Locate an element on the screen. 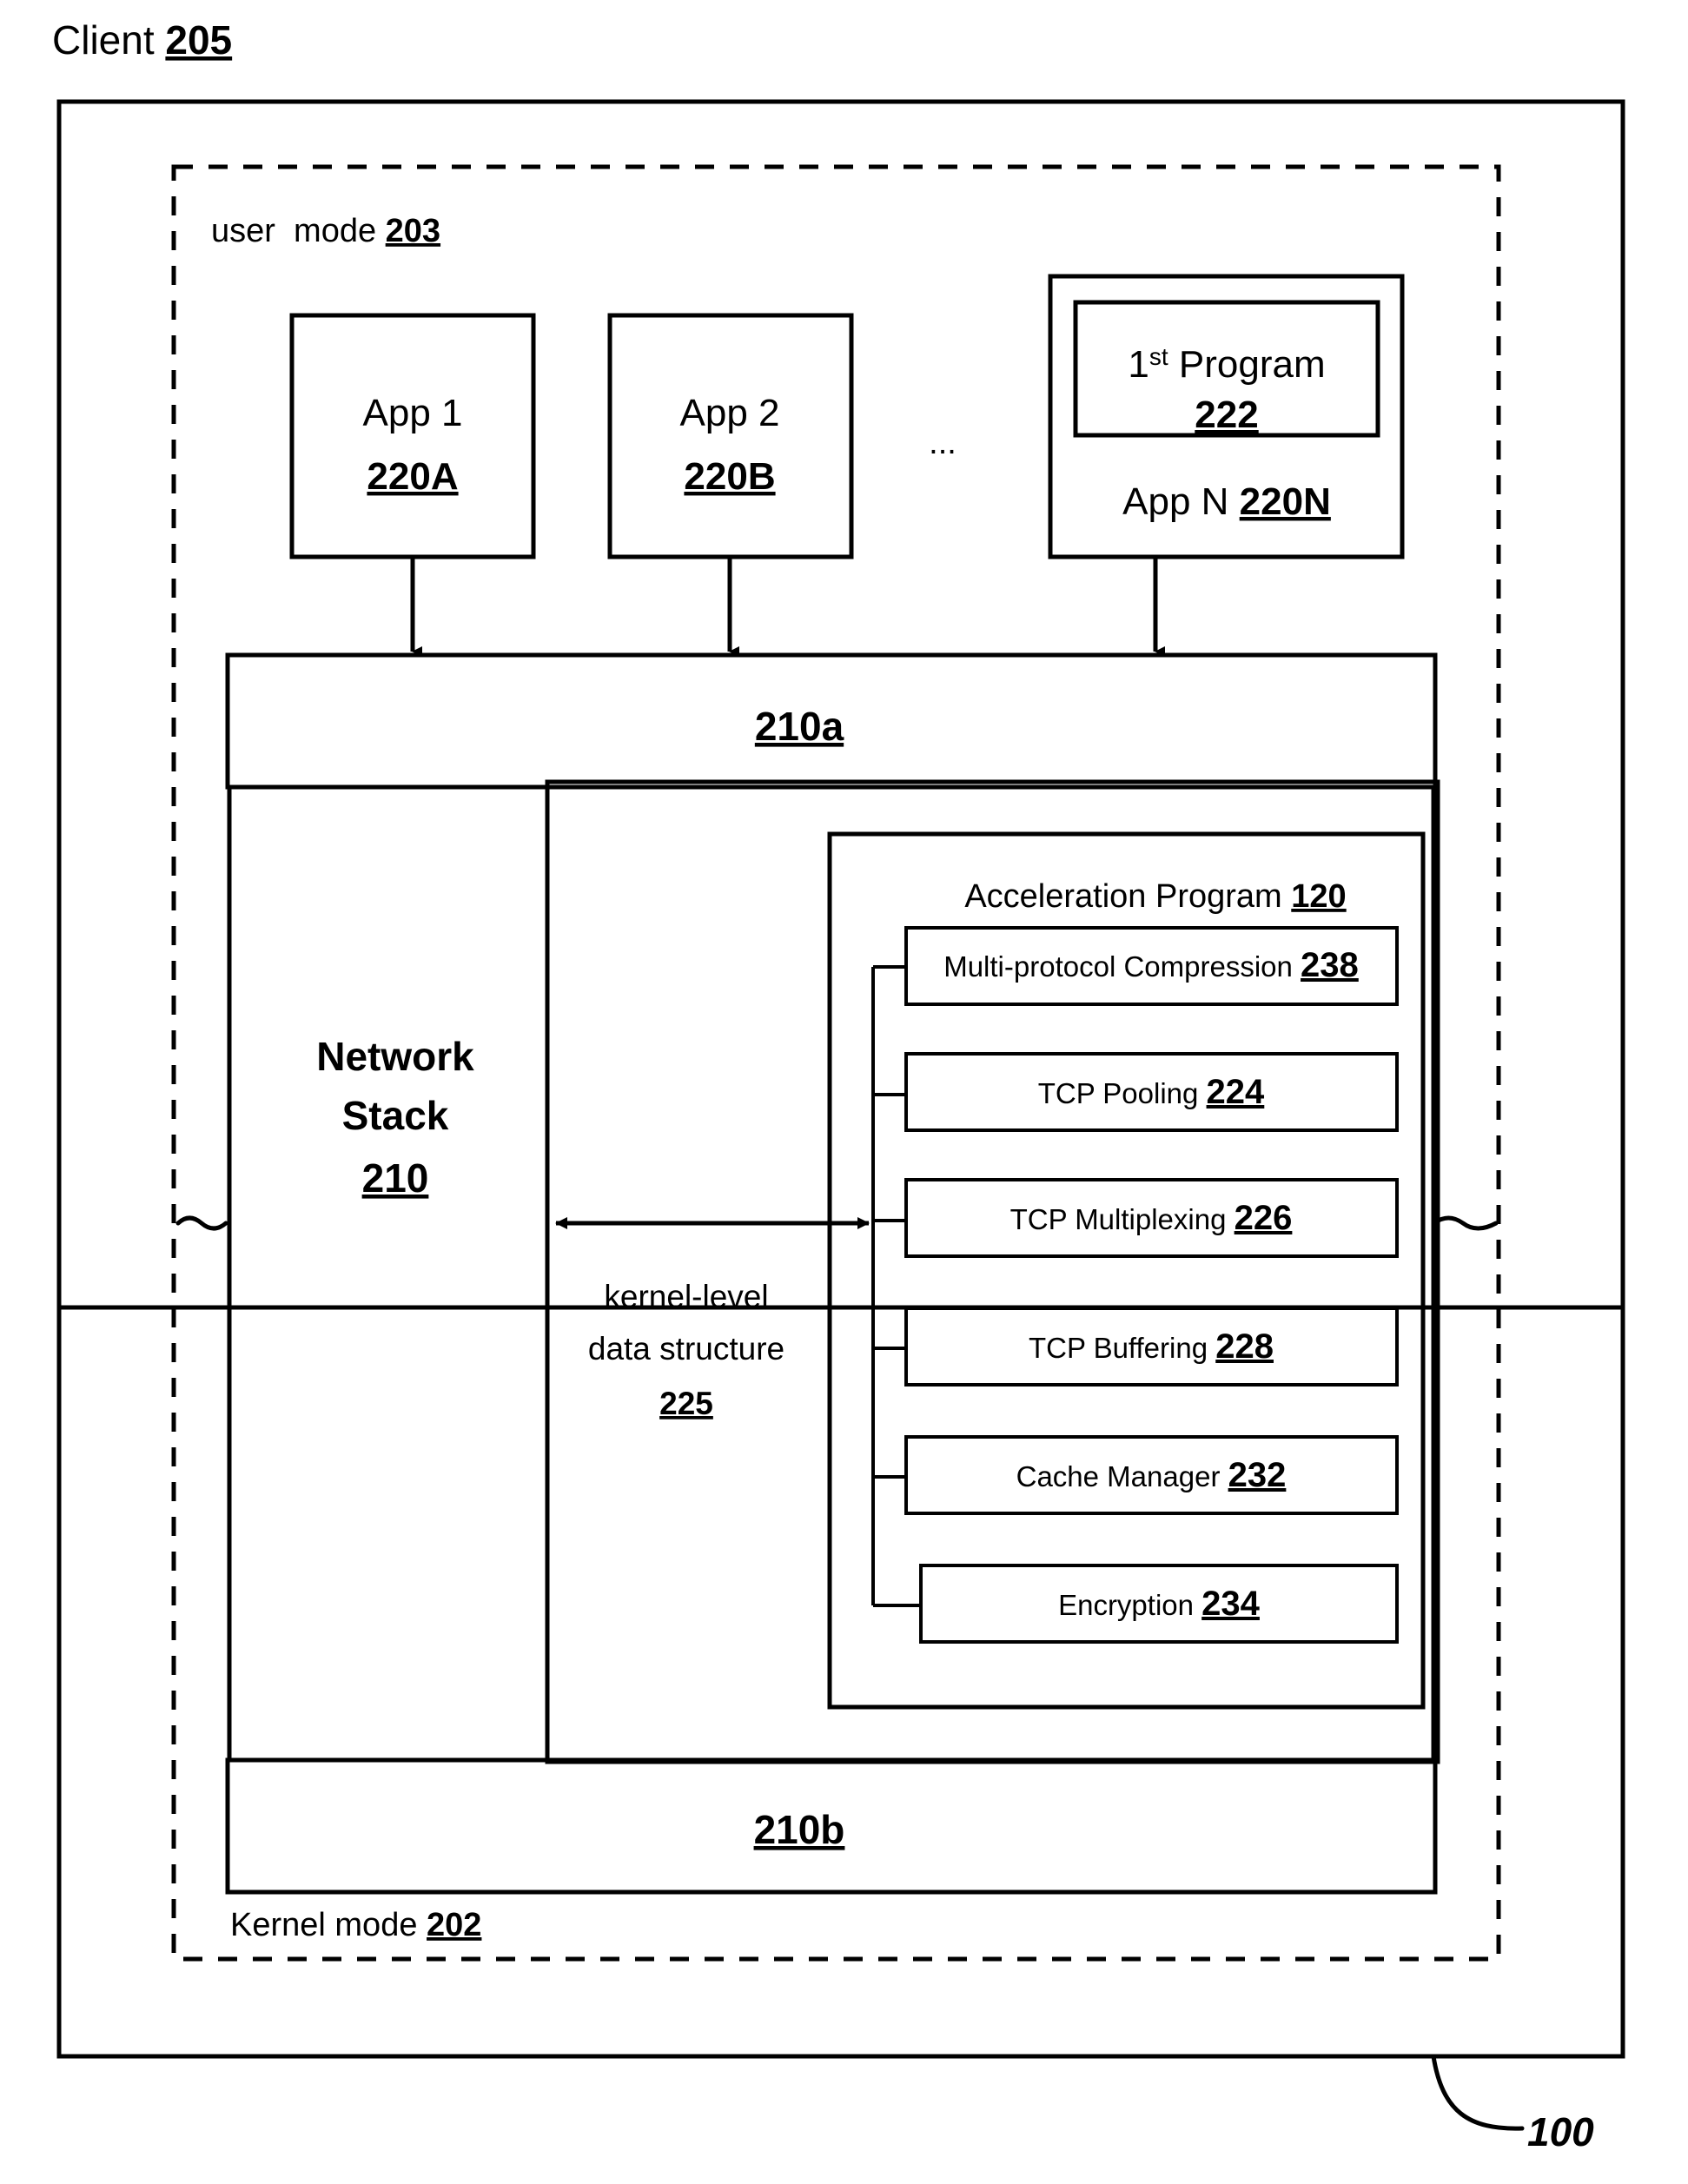 This screenshot has height=2184, width=1688. app2-ref: 220B is located at coordinates (729, 476).